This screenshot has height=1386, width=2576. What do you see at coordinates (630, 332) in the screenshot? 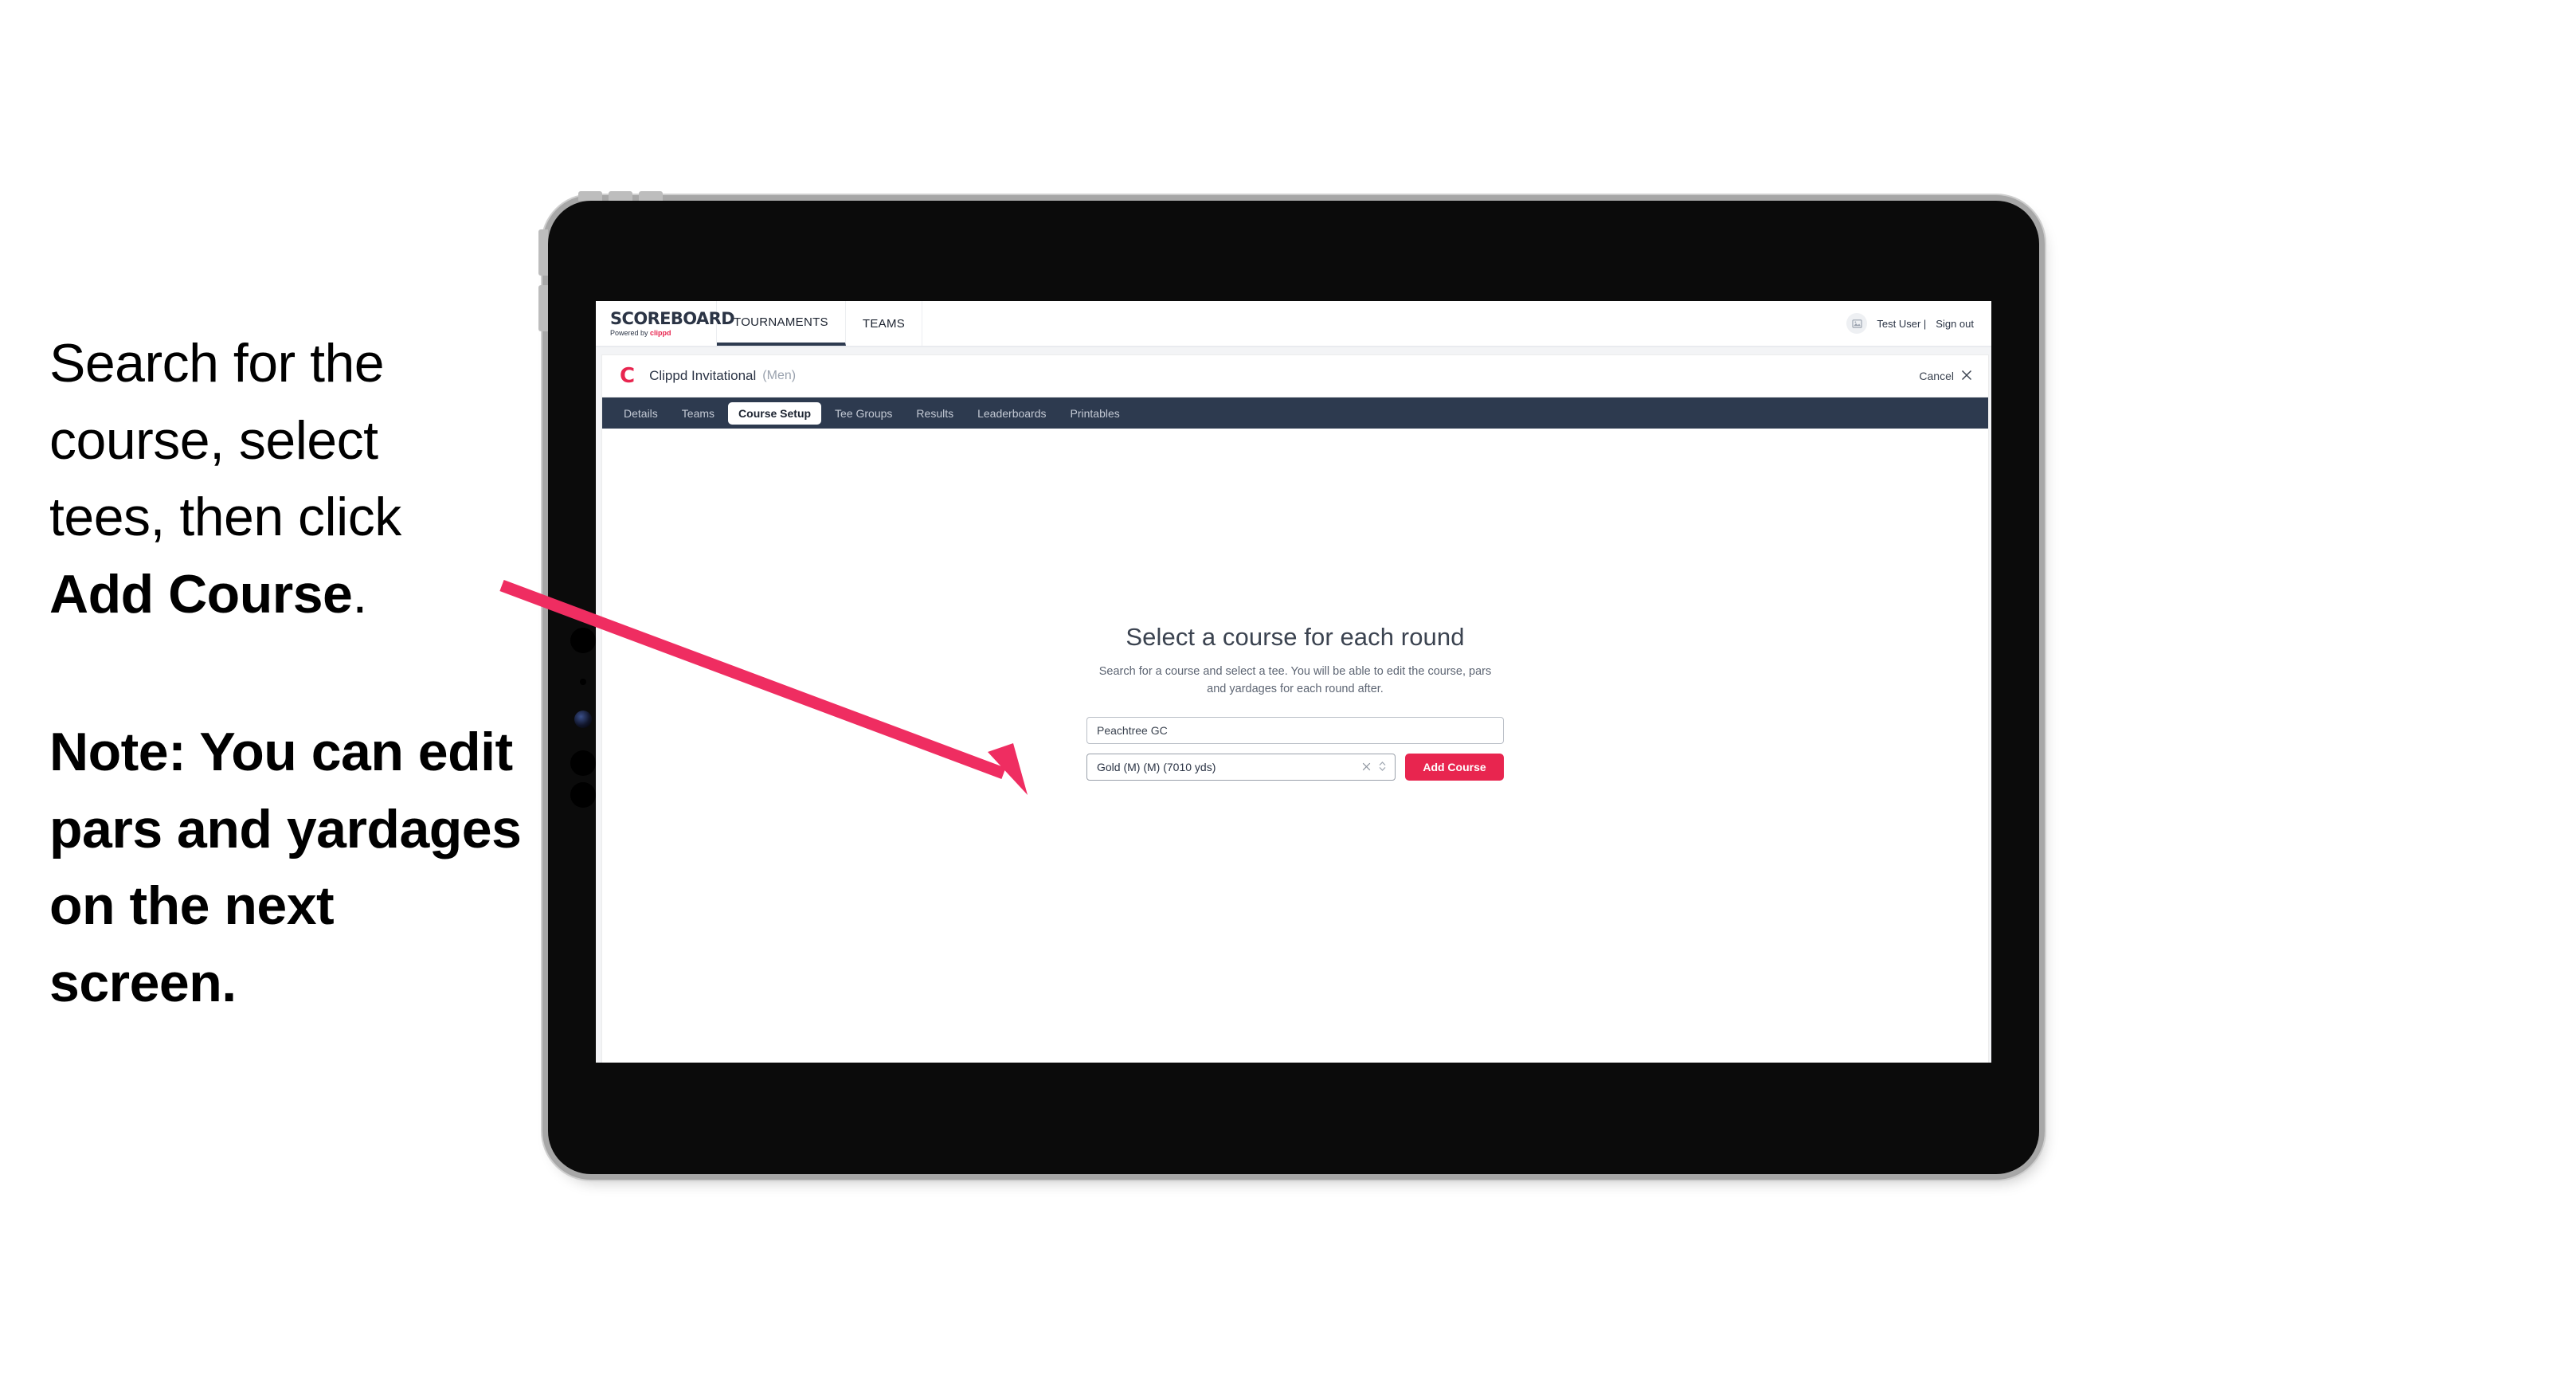
I see `logo-tagline-prefix: Powered by` at bounding box center [630, 332].